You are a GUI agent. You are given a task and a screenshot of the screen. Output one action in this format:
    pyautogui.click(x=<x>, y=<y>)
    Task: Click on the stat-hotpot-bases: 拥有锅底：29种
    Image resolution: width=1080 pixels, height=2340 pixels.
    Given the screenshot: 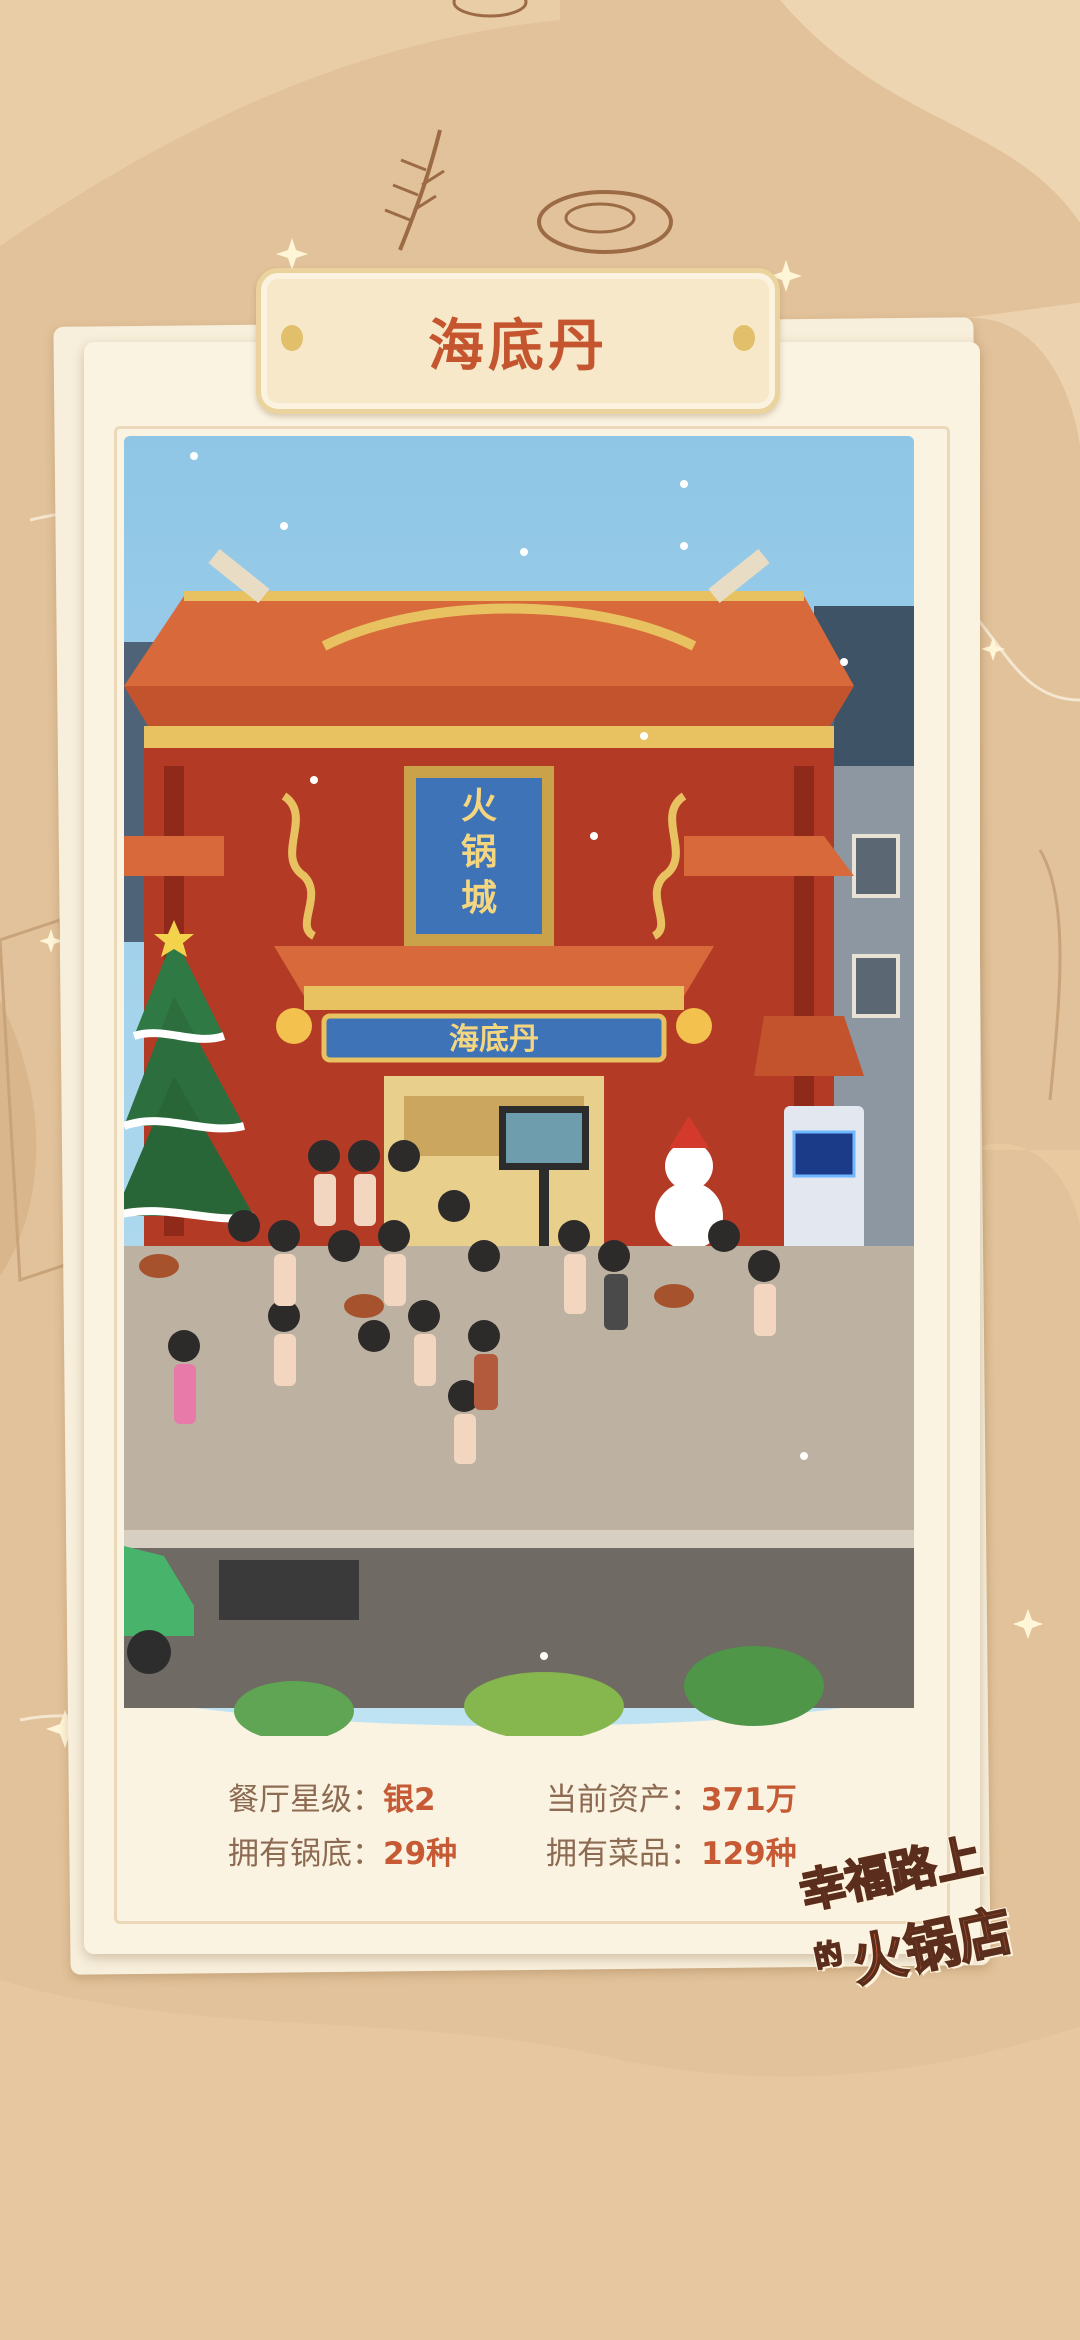 What is the action you would take?
    pyautogui.click(x=342, y=1850)
    